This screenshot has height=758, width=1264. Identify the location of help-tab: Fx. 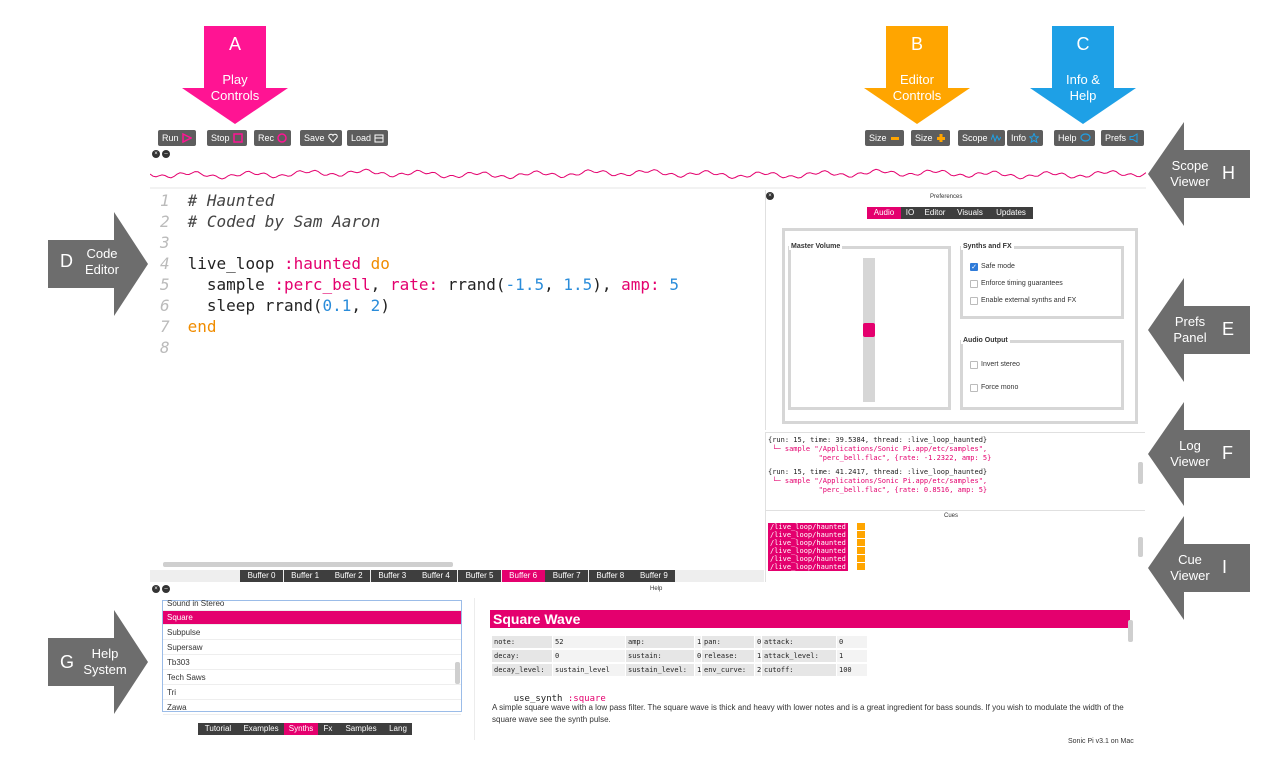
(328, 729).